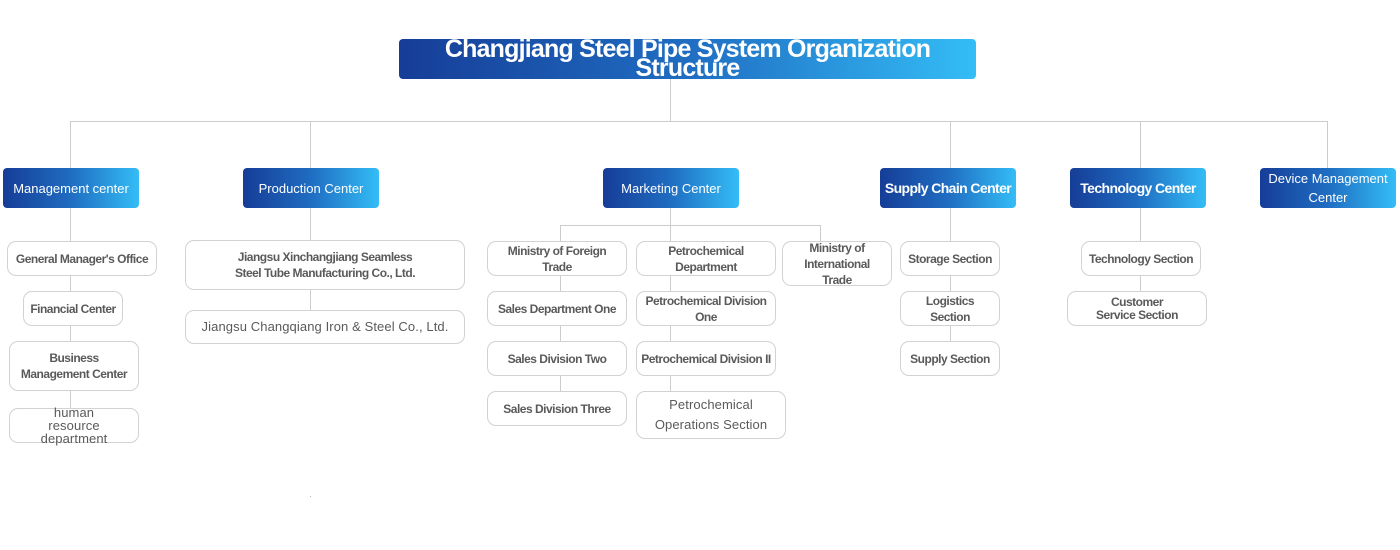  What do you see at coordinates (557, 358) in the screenshot?
I see `unit-sales-division-two: Sales Division Two` at bounding box center [557, 358].